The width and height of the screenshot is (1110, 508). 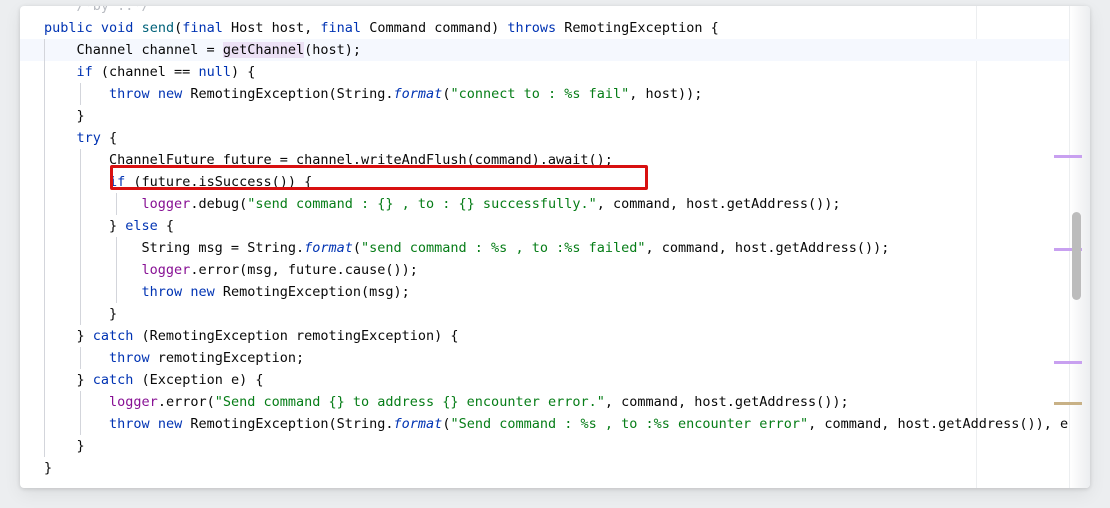 What do you see at coordinates (154, 380) in the screenshot?
I see `code-line-text: } catch (Exception e) {` at bounding box center [154, 380].